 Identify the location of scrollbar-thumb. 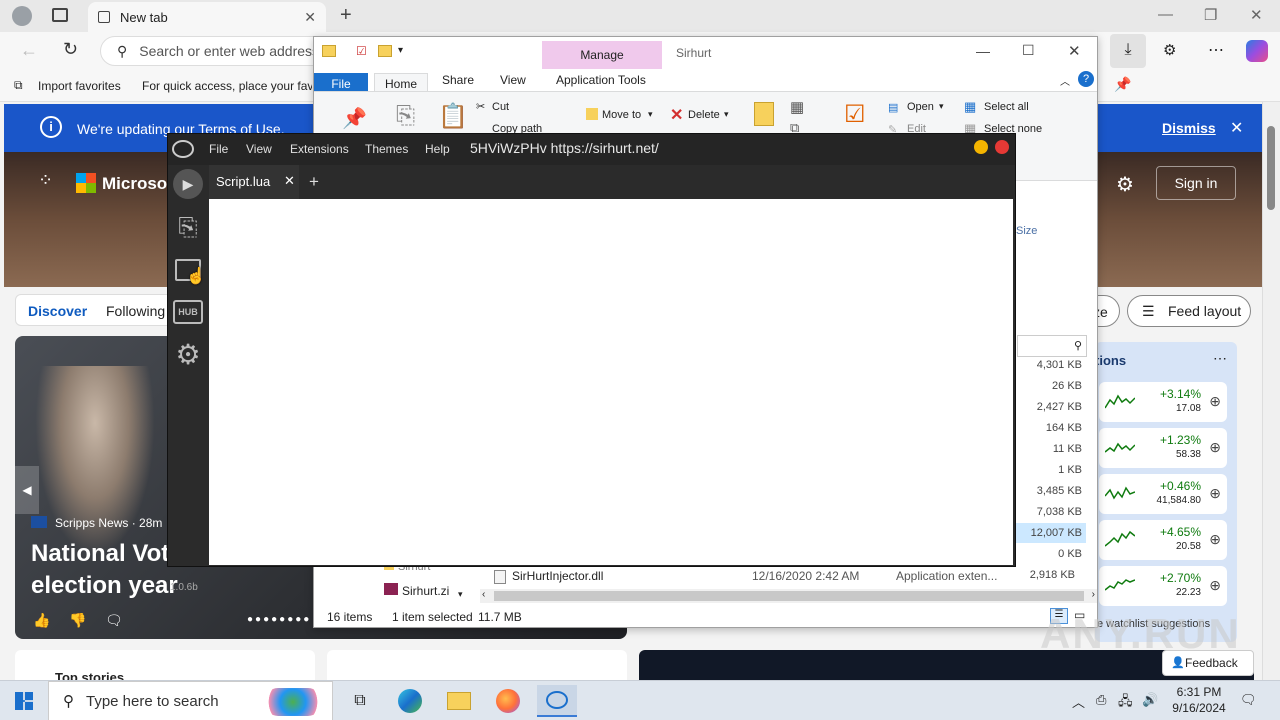
(1271, 168).